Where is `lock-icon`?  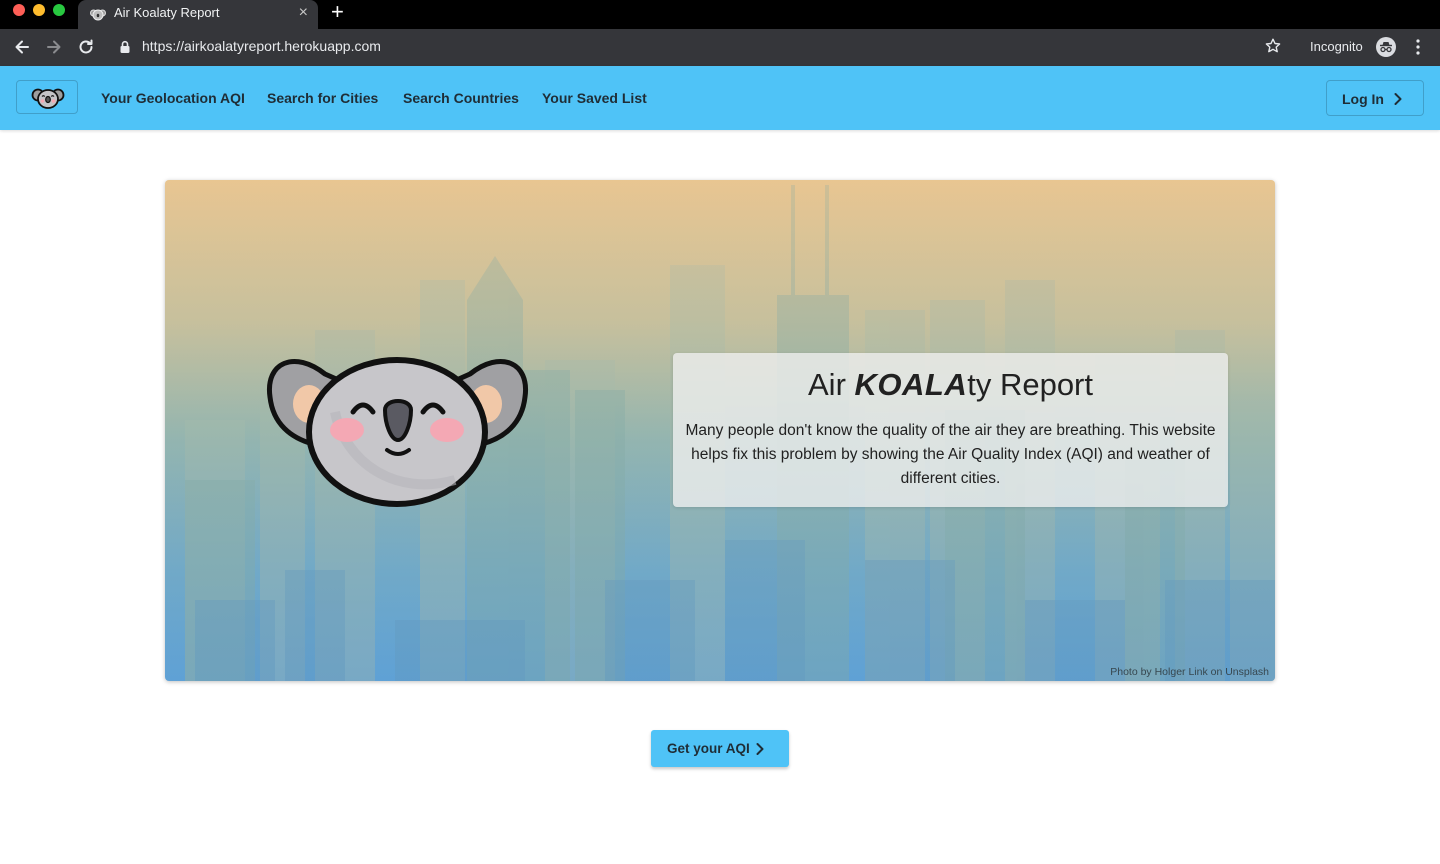 lock-icon is located at coordinates (125, 47).